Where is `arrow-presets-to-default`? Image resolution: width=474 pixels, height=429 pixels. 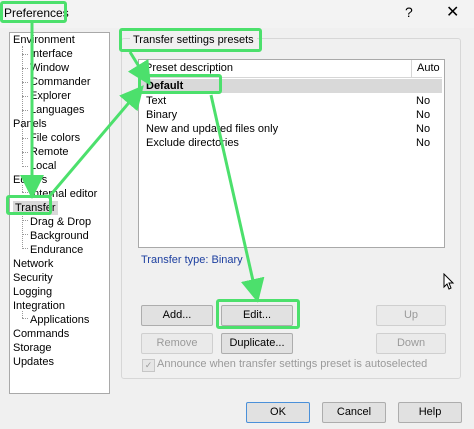
arrow-presets-to-default is located at coordinates (139, 68).